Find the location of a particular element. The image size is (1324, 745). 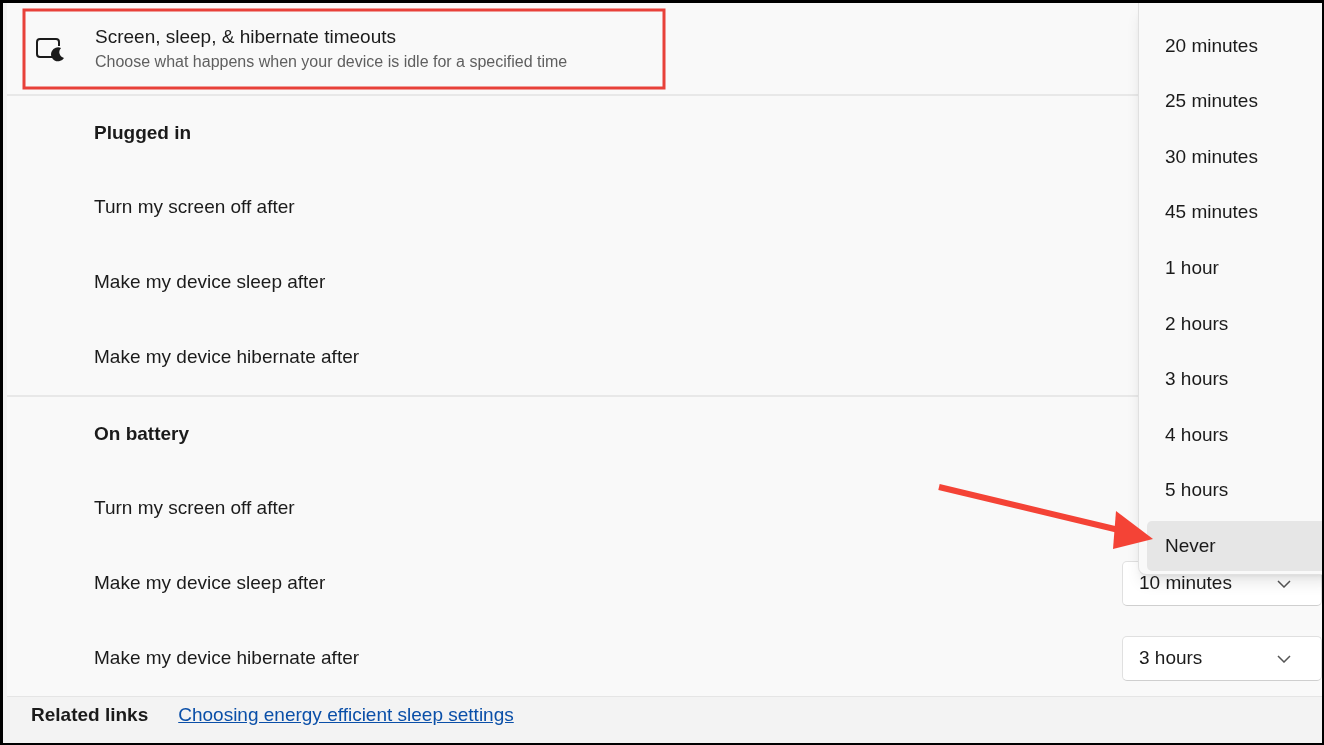

related-links-label: Related links is located at coordinates (90, 714).